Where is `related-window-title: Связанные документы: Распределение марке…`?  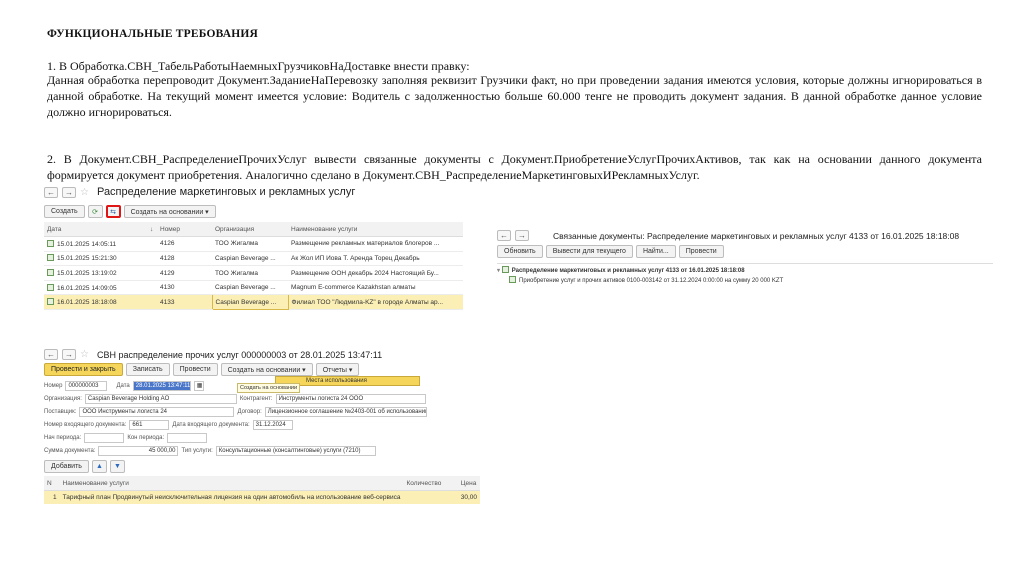 related-window-title: Связанные документы: Распределение марке… is located at coordinates (756, 235).